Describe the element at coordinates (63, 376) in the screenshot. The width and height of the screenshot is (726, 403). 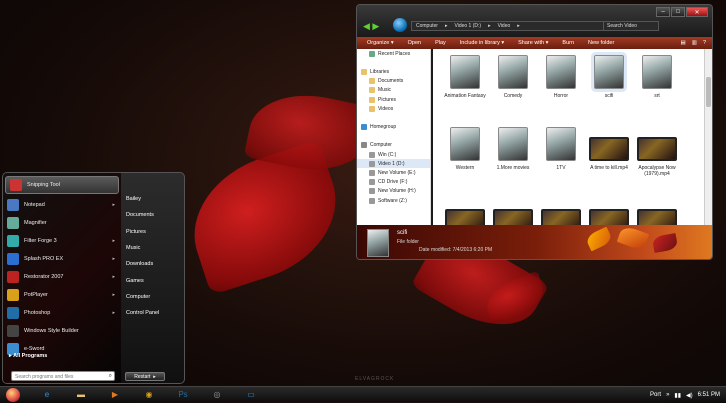
I see `start-search-input: Search programs and files ⌕` at that location.